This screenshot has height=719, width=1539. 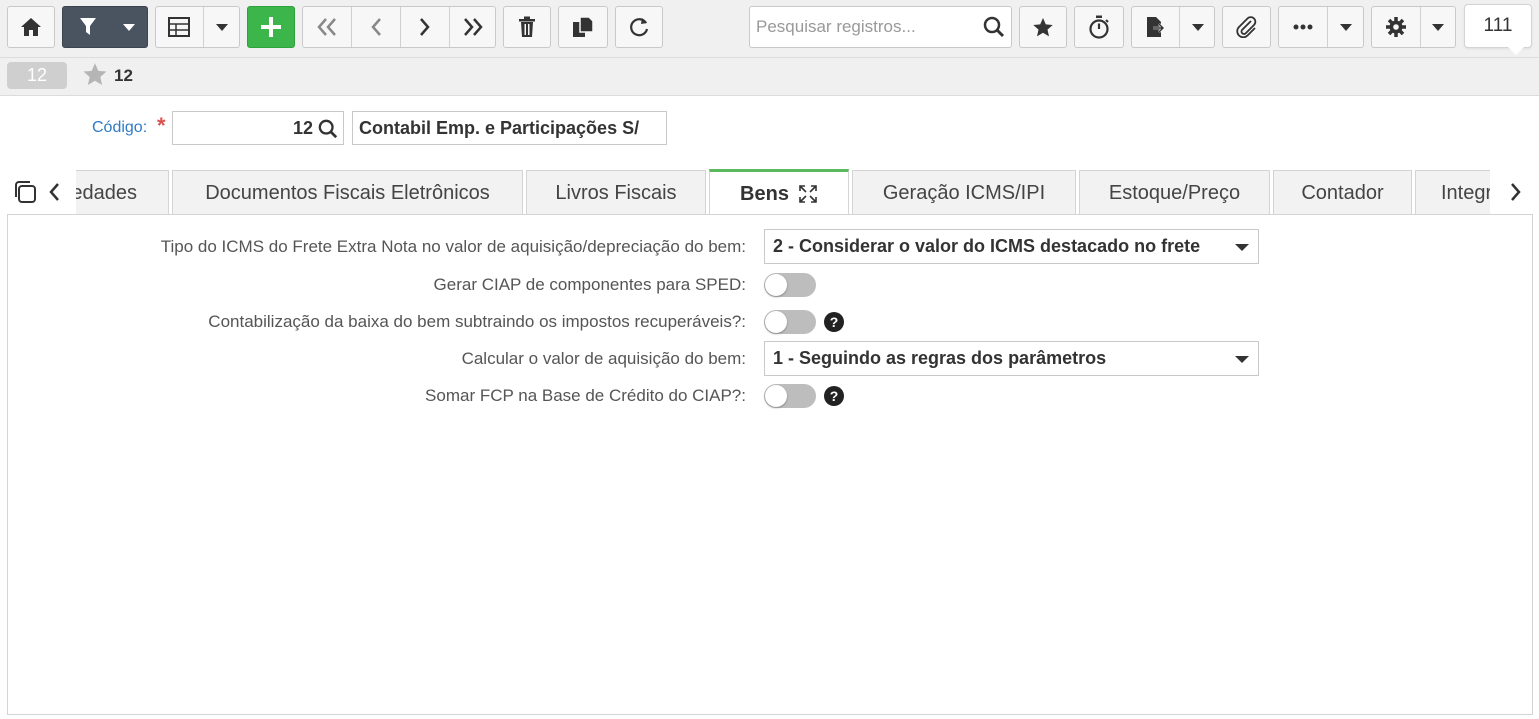 What do you see at coordinates (1303, 27) in the screenshot?
I see `ellipsis-icon` at bounding box center [1303, 27].